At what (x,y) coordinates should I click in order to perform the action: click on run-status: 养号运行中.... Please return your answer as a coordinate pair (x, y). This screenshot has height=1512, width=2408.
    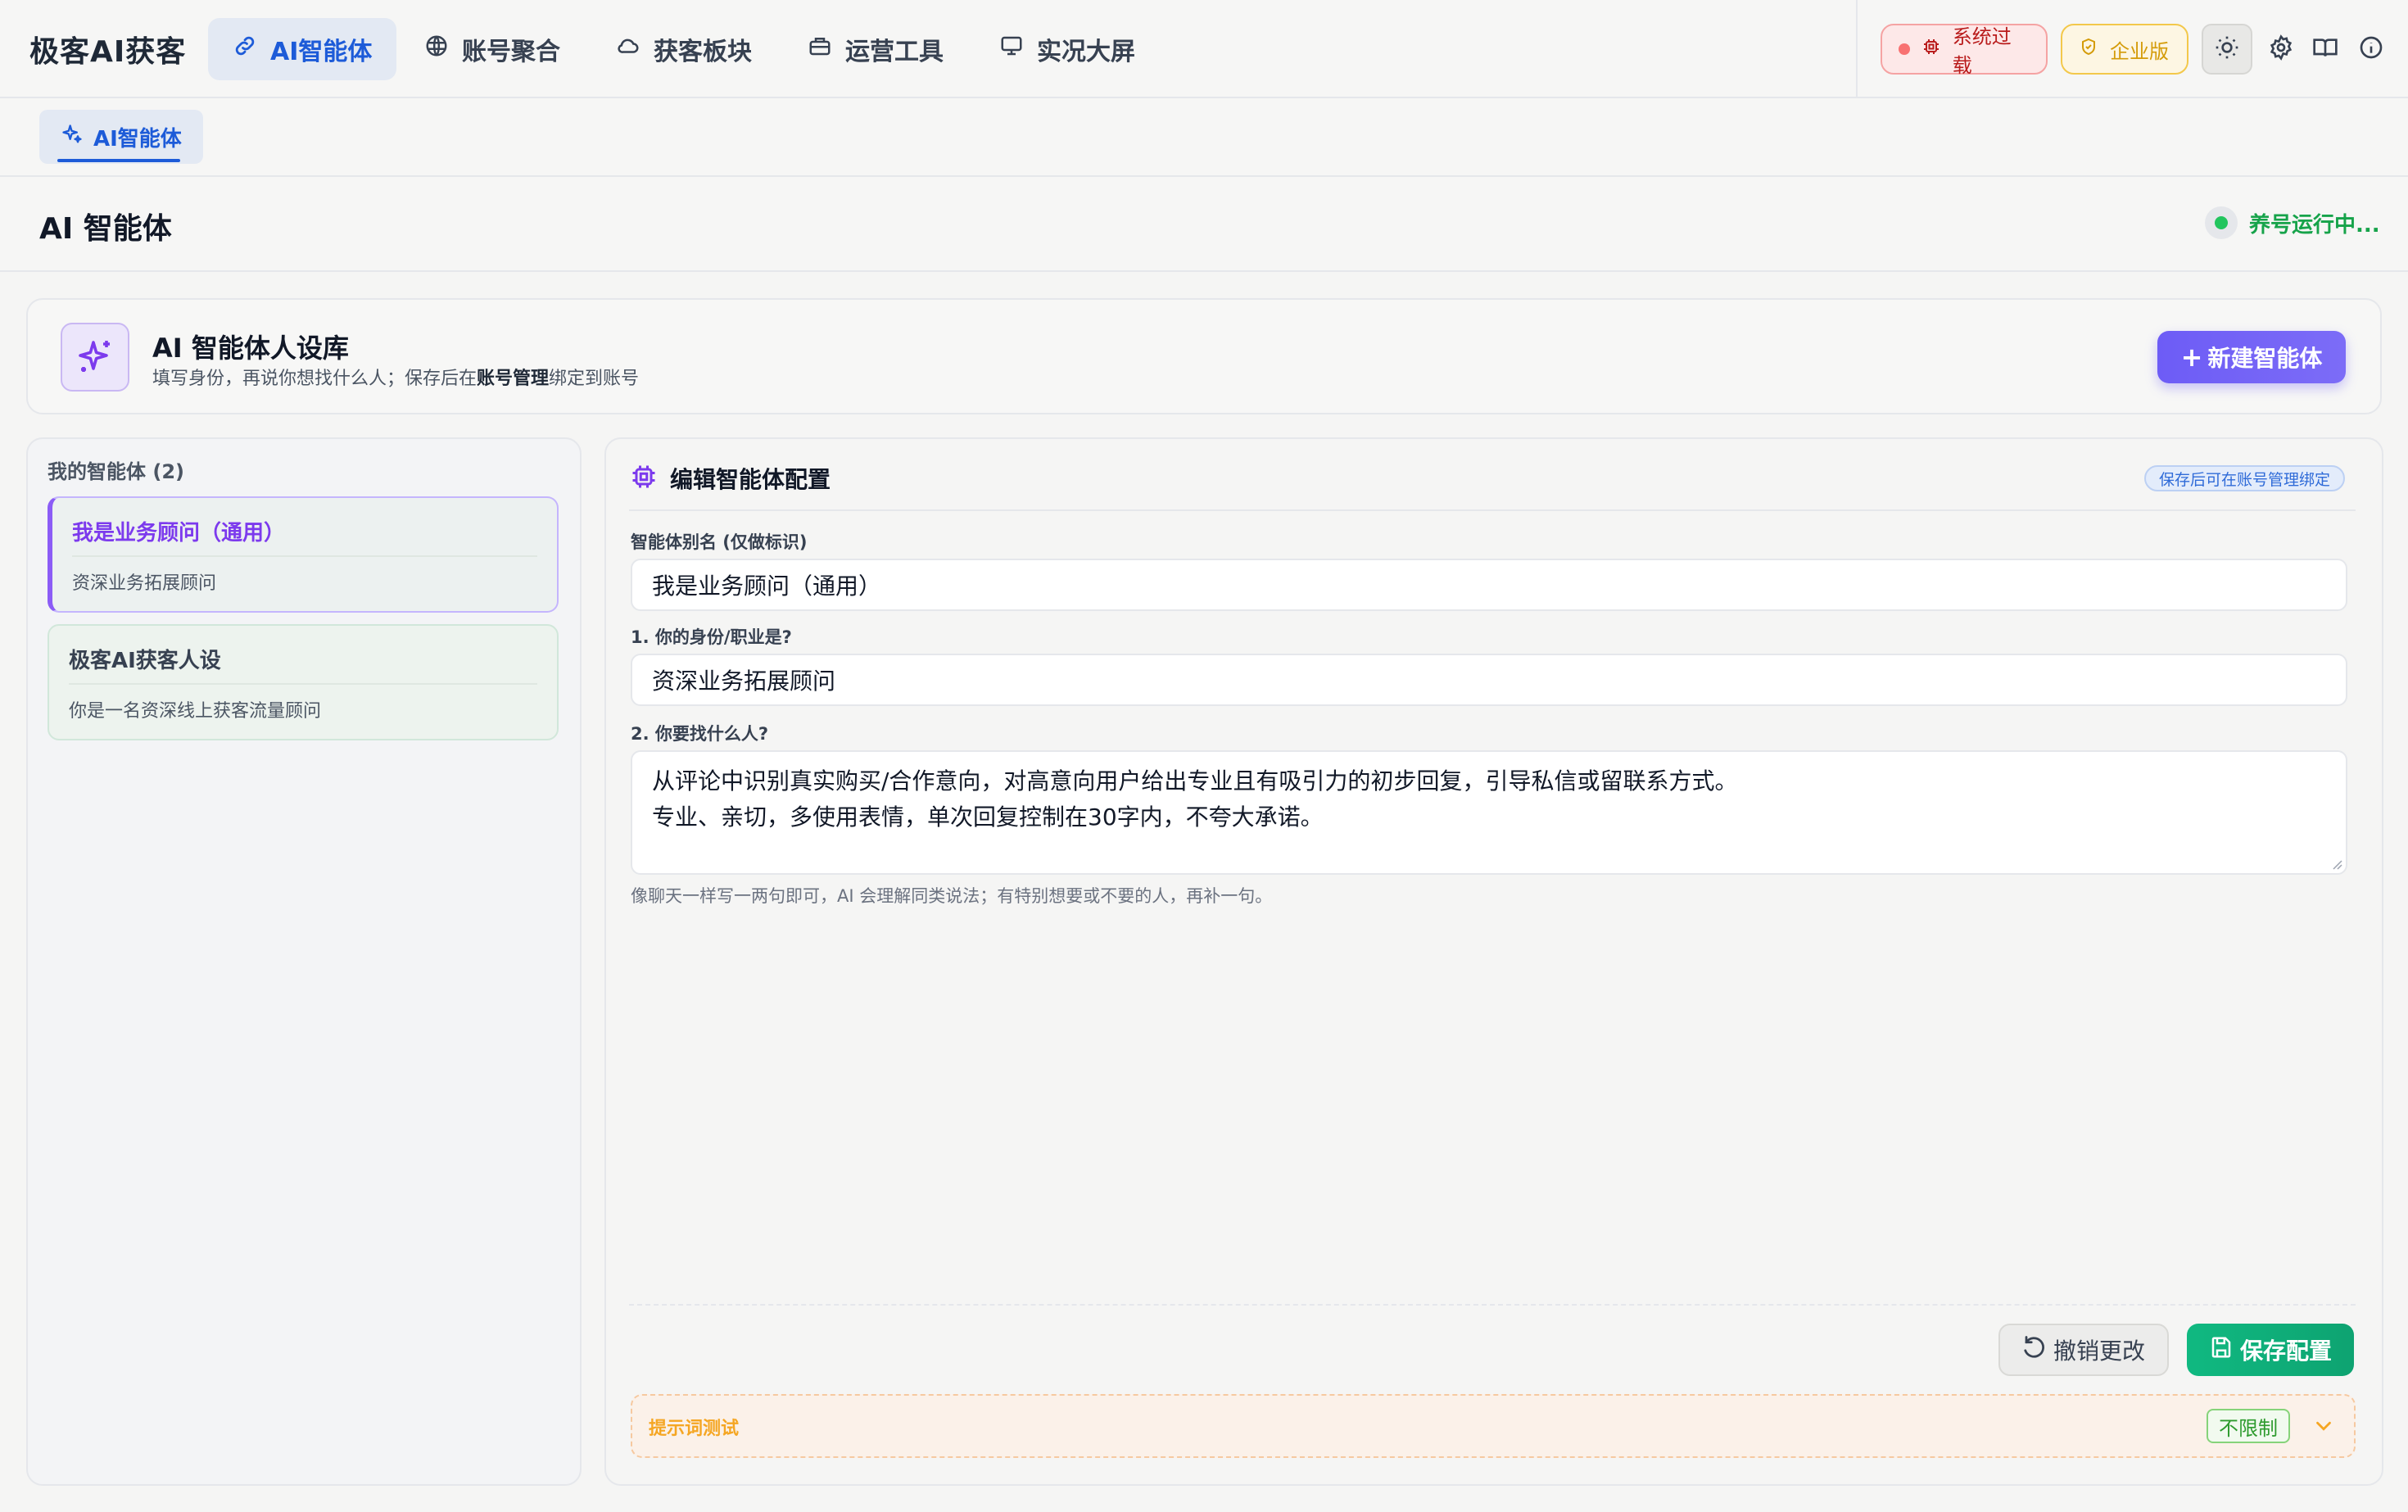
    Looking at the image, I should click on (2292, 223).